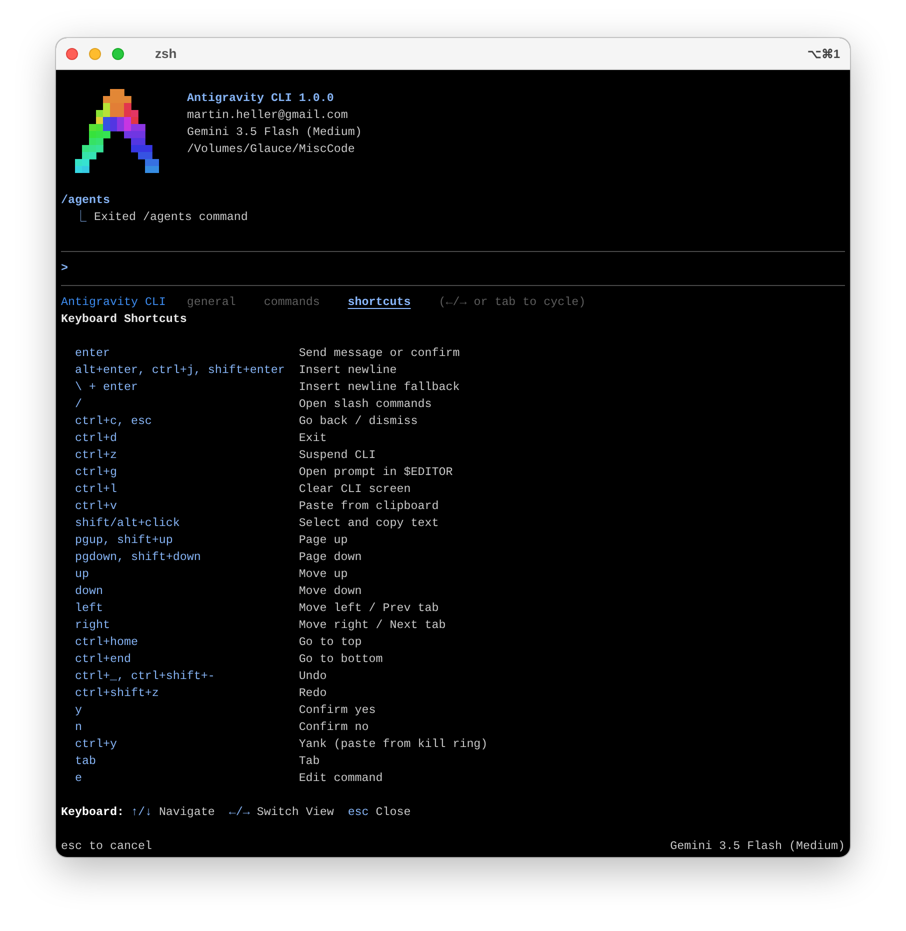  What do you see at coordinates (330, 557) in the screenshot?
I see `shortcut-action: Page down` at bounding box center [330, 557].